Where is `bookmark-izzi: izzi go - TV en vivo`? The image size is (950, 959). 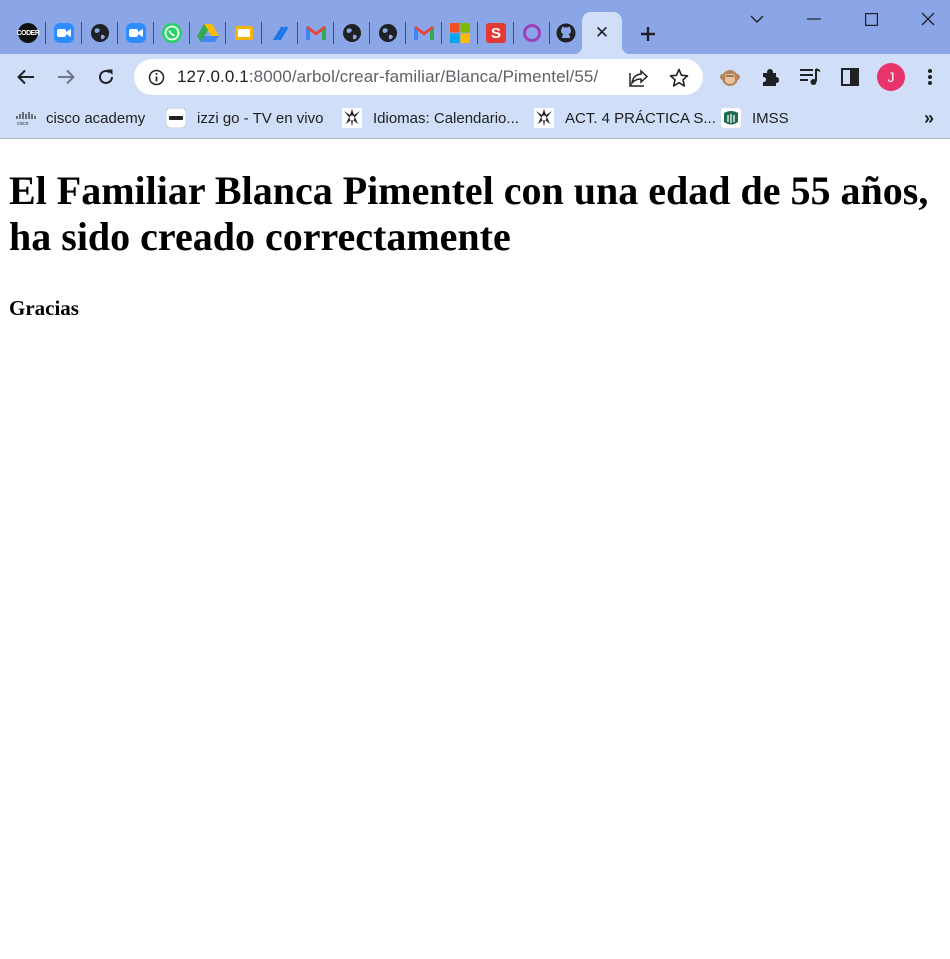 bookmark-izzi: izzi go - TV en vivo is located at coordinates (244, 118).